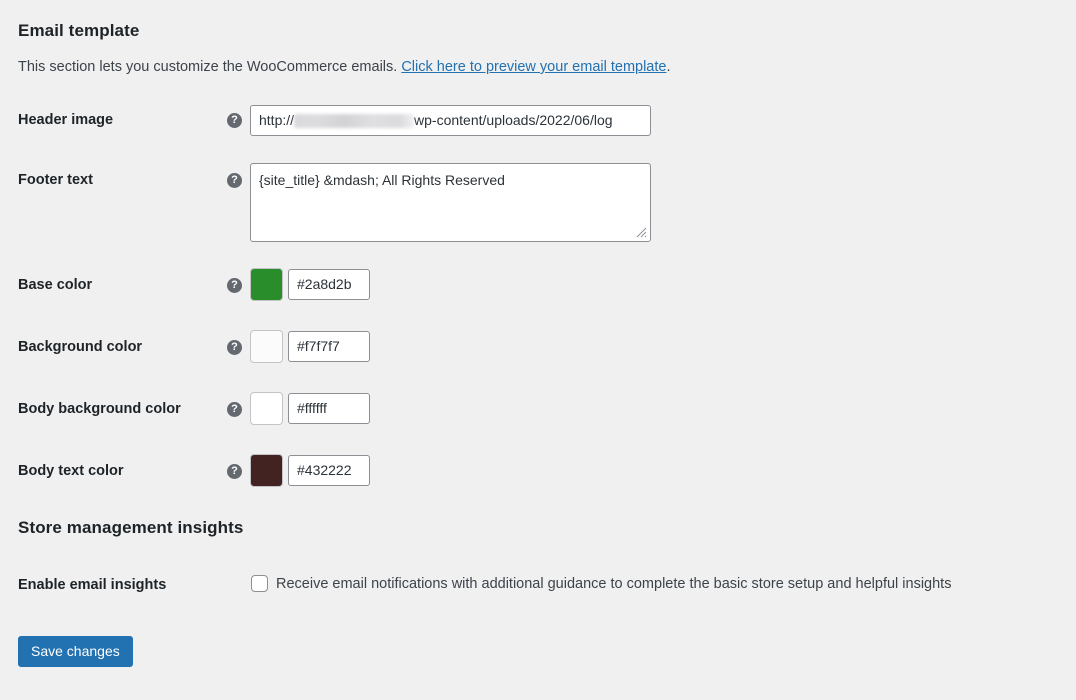 This screenshot has height=700, width=1076. Describe the element at coordinates (99, 409) in the screenshot. I see `body-background-color-label: Body background color` at that location.